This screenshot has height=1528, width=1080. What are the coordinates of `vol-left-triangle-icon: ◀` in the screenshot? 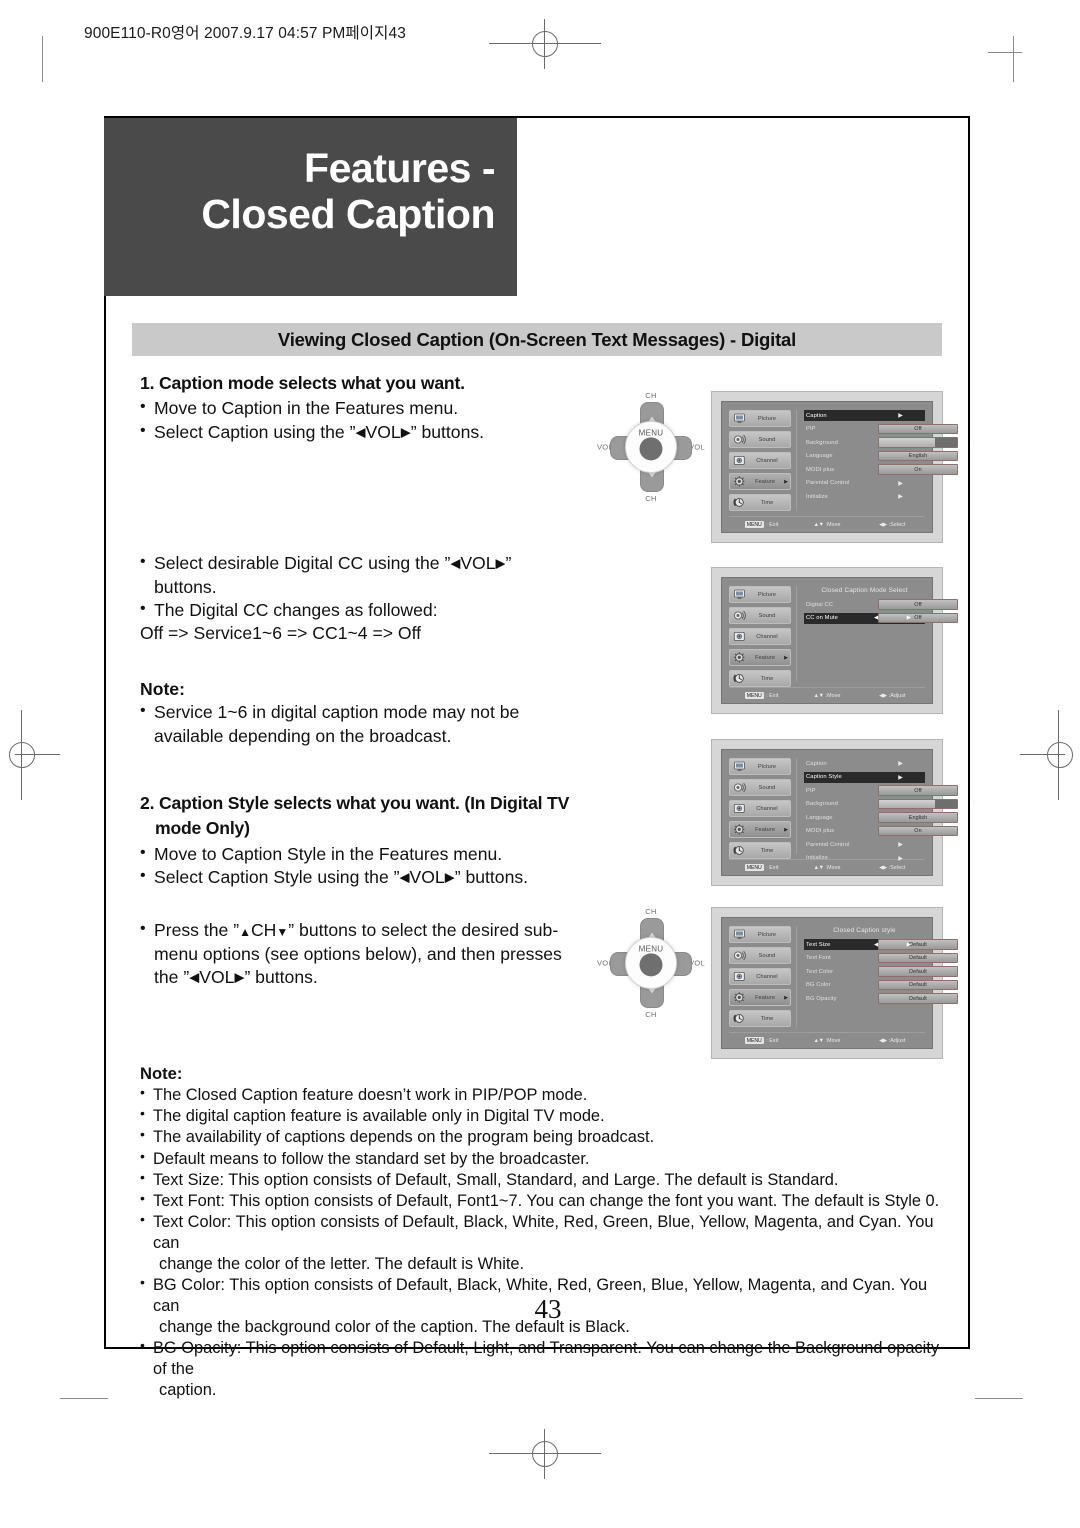 It's located at (194, 977).